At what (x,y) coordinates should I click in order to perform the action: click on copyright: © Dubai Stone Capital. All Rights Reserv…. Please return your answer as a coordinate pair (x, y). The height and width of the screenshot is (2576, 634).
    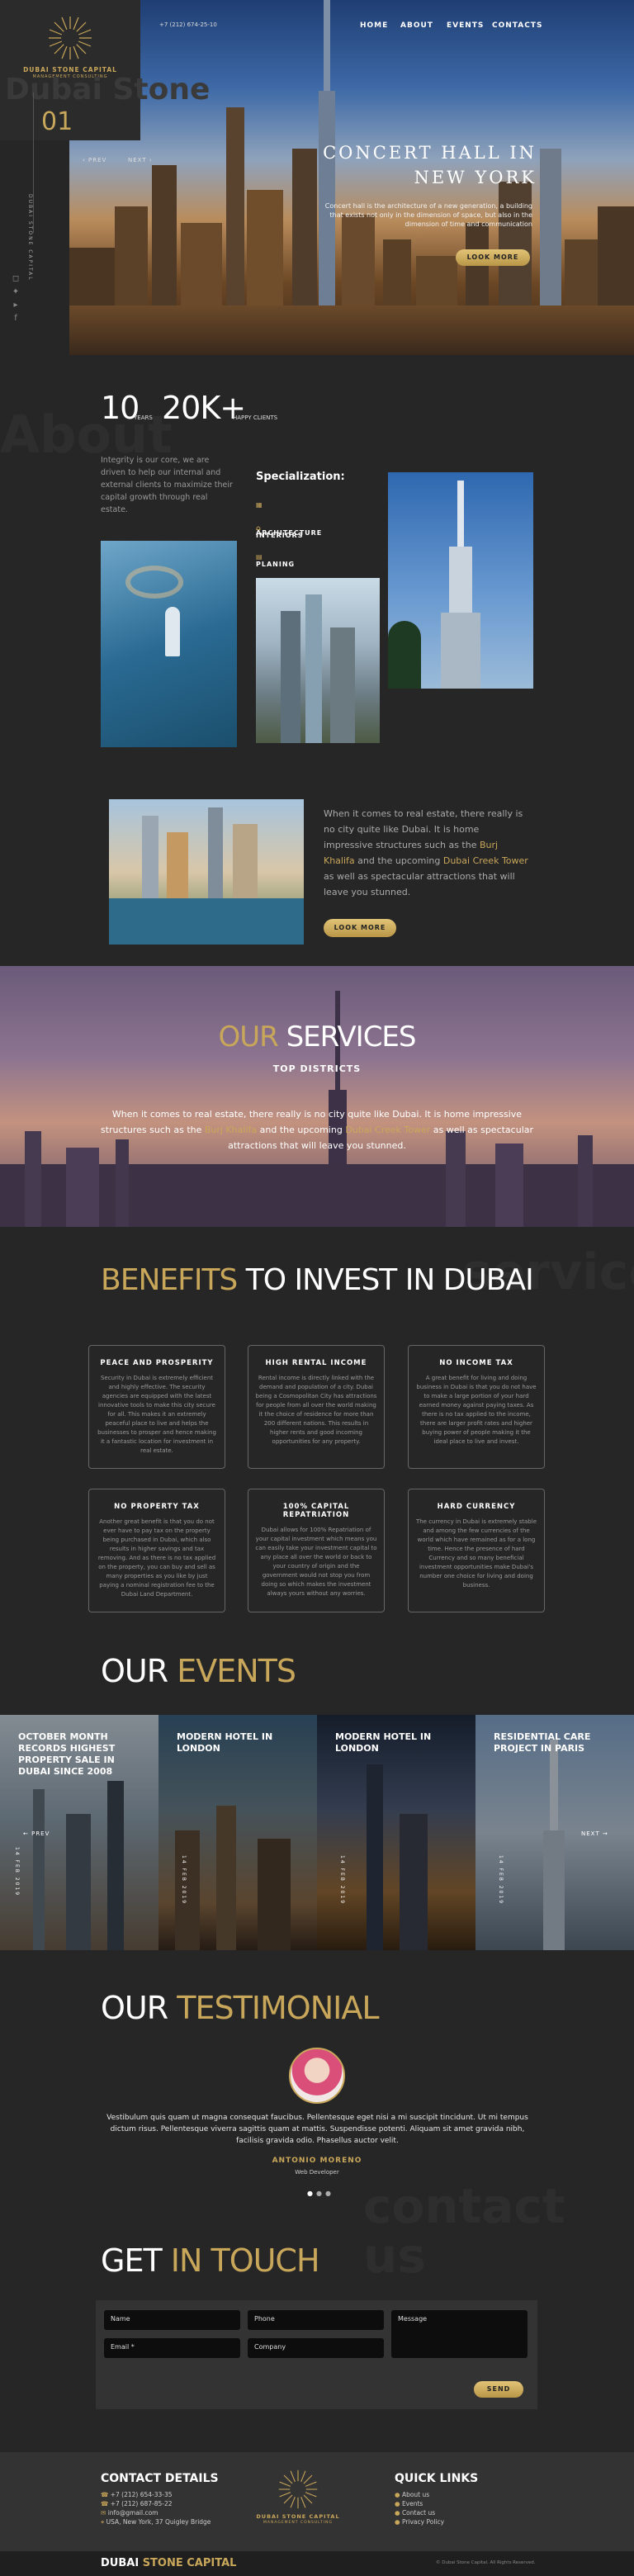
    Looking at the image, I should click on (486, 2562).